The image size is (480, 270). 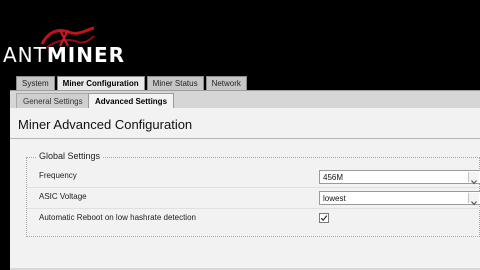 What do you see at coordinates (53, 101) in the screenshot?
I see `tab-general-settings: General Settings` at bounding box center [53, 101].